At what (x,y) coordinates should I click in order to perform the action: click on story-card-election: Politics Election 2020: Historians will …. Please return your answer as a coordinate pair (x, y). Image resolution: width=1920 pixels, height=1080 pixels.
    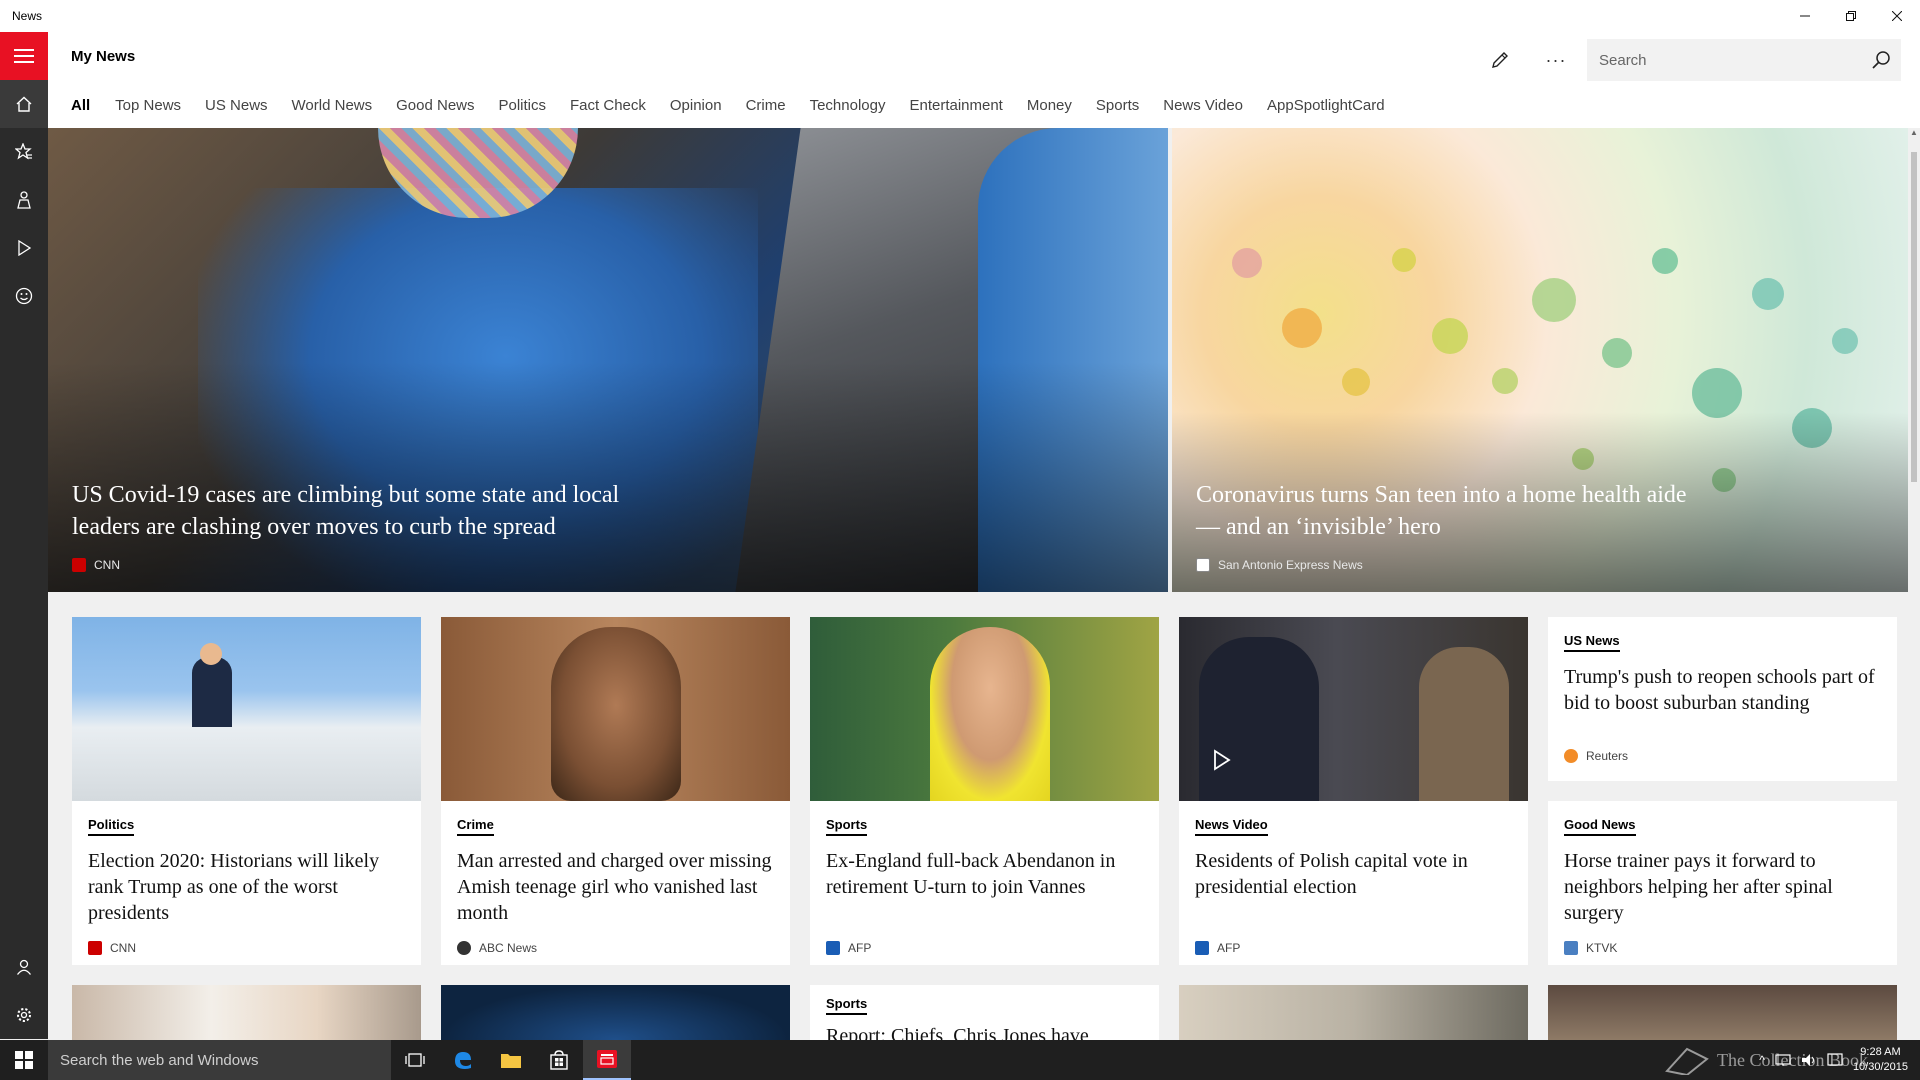
    Looking at the image, I should click on (246, 791).